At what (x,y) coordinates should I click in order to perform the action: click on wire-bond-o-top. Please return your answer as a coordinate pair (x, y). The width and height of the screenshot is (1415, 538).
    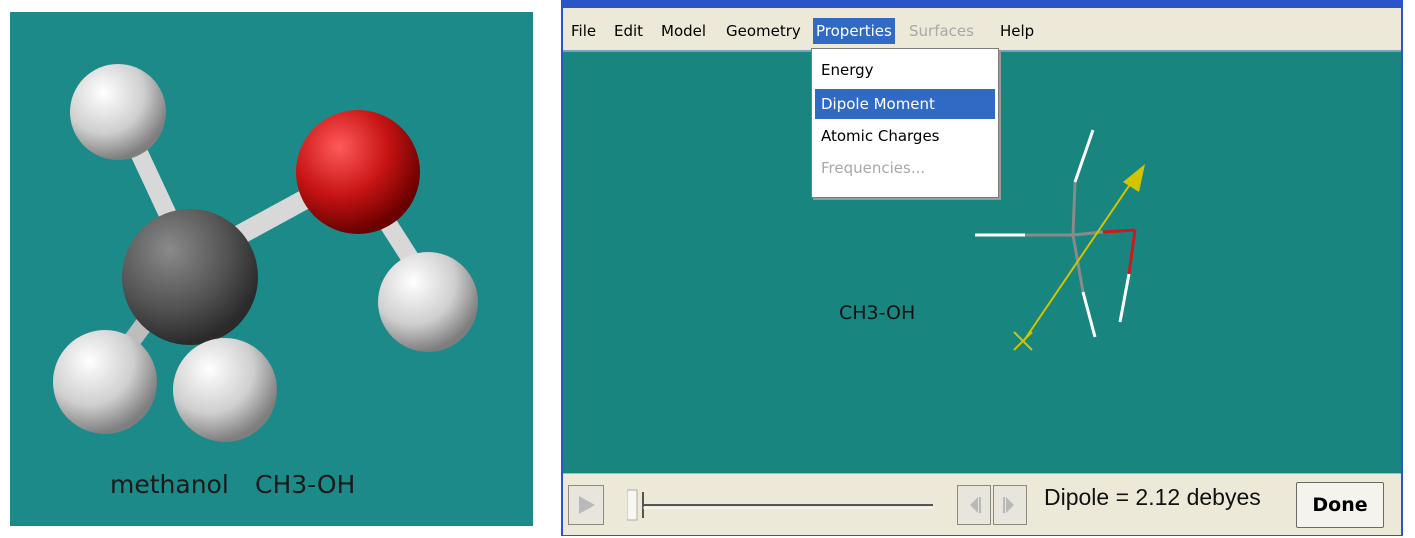
    Looking at the image, I should click on (1119, 231).